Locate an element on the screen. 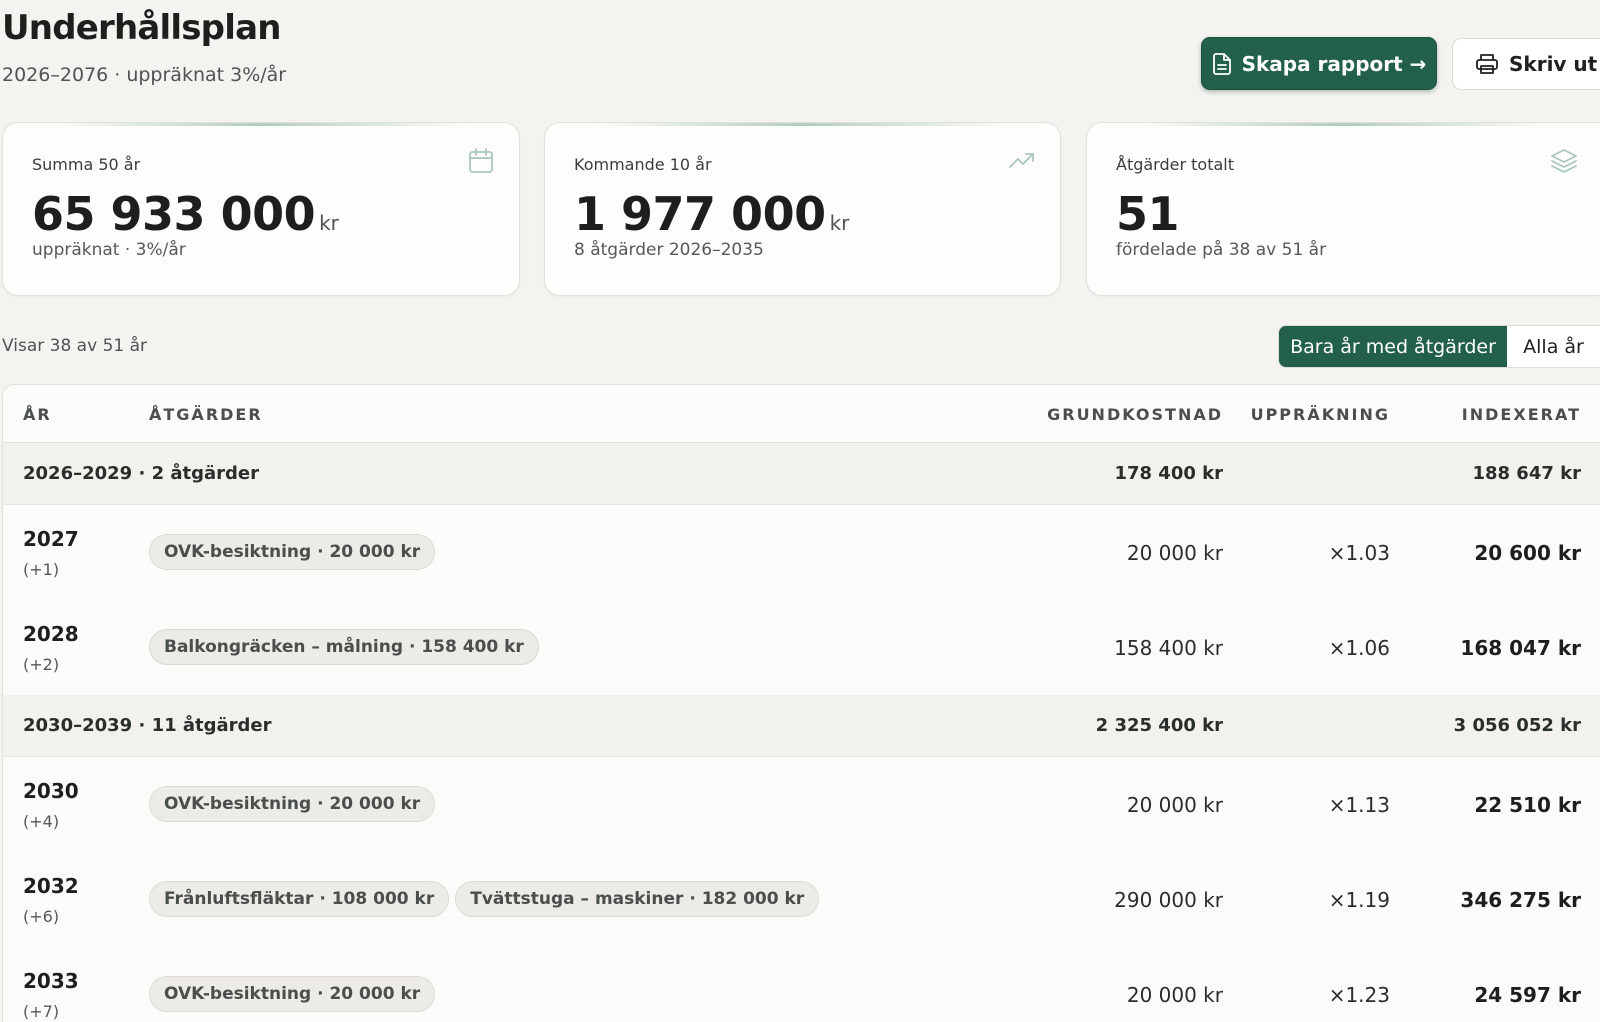  card-value: 51 is located at coordinates (1148, 214).